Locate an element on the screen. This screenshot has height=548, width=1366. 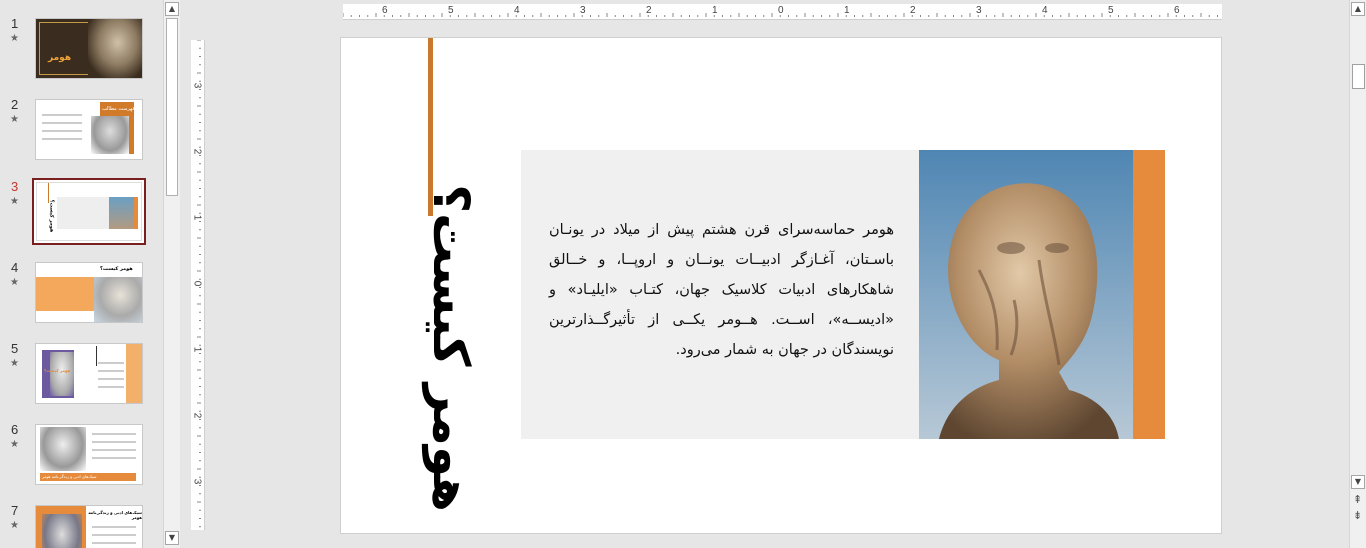
thumb-title: فهرست مطالب is located at coordinates (118, 109).